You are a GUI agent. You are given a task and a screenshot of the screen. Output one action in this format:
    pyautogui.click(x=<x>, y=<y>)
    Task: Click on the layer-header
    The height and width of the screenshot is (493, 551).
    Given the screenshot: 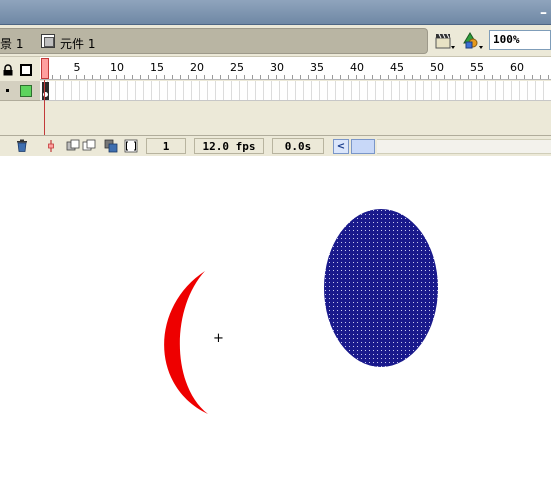 What is the action you would take?
    pyautogui.click(x=20, y=70)
    